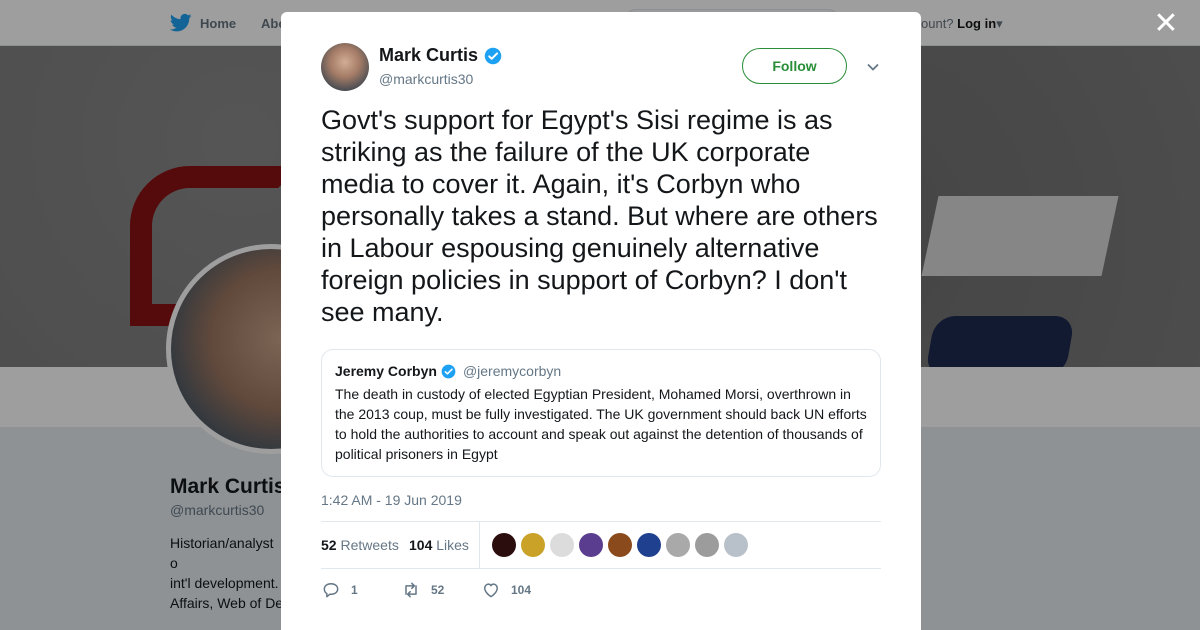  What do you see at coordinates (601, 371) in the screenshot?
I see `quoted-tweet-header: Jeremy Corbyn @jeremycorbyn` at bounding box center [601, 371].